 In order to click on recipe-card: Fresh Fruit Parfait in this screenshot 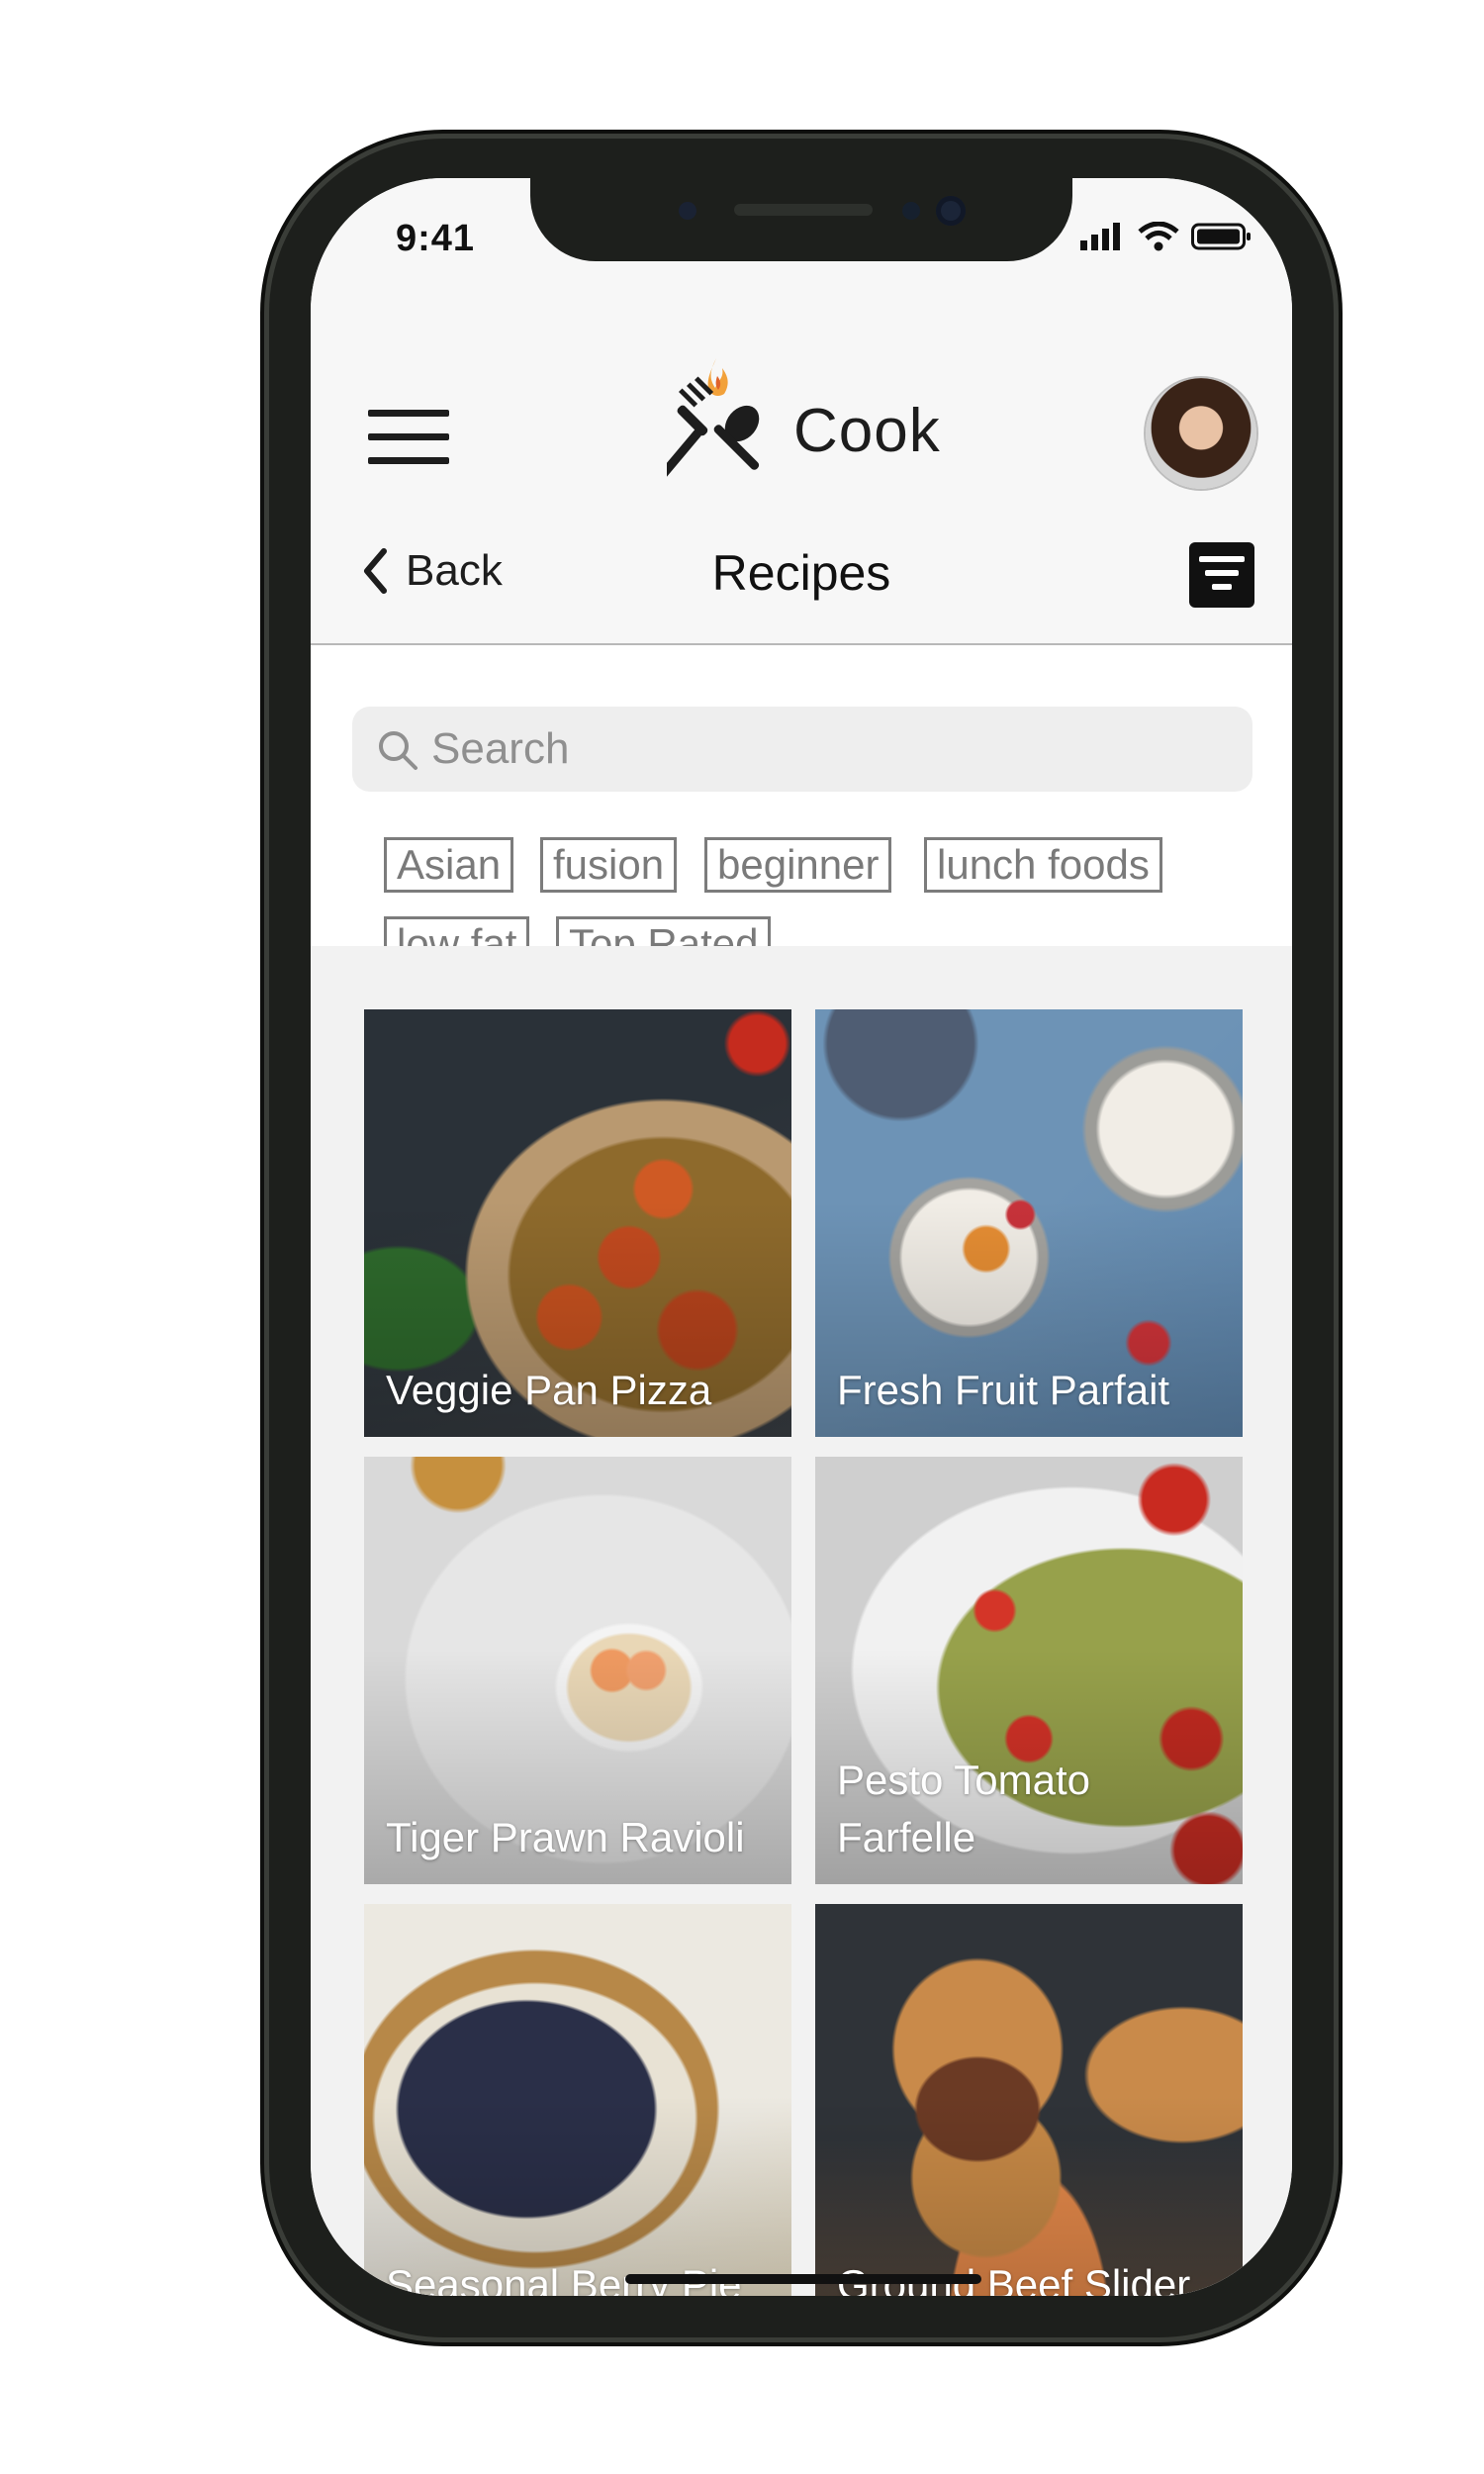, I will do `click(1029, 1223)`.